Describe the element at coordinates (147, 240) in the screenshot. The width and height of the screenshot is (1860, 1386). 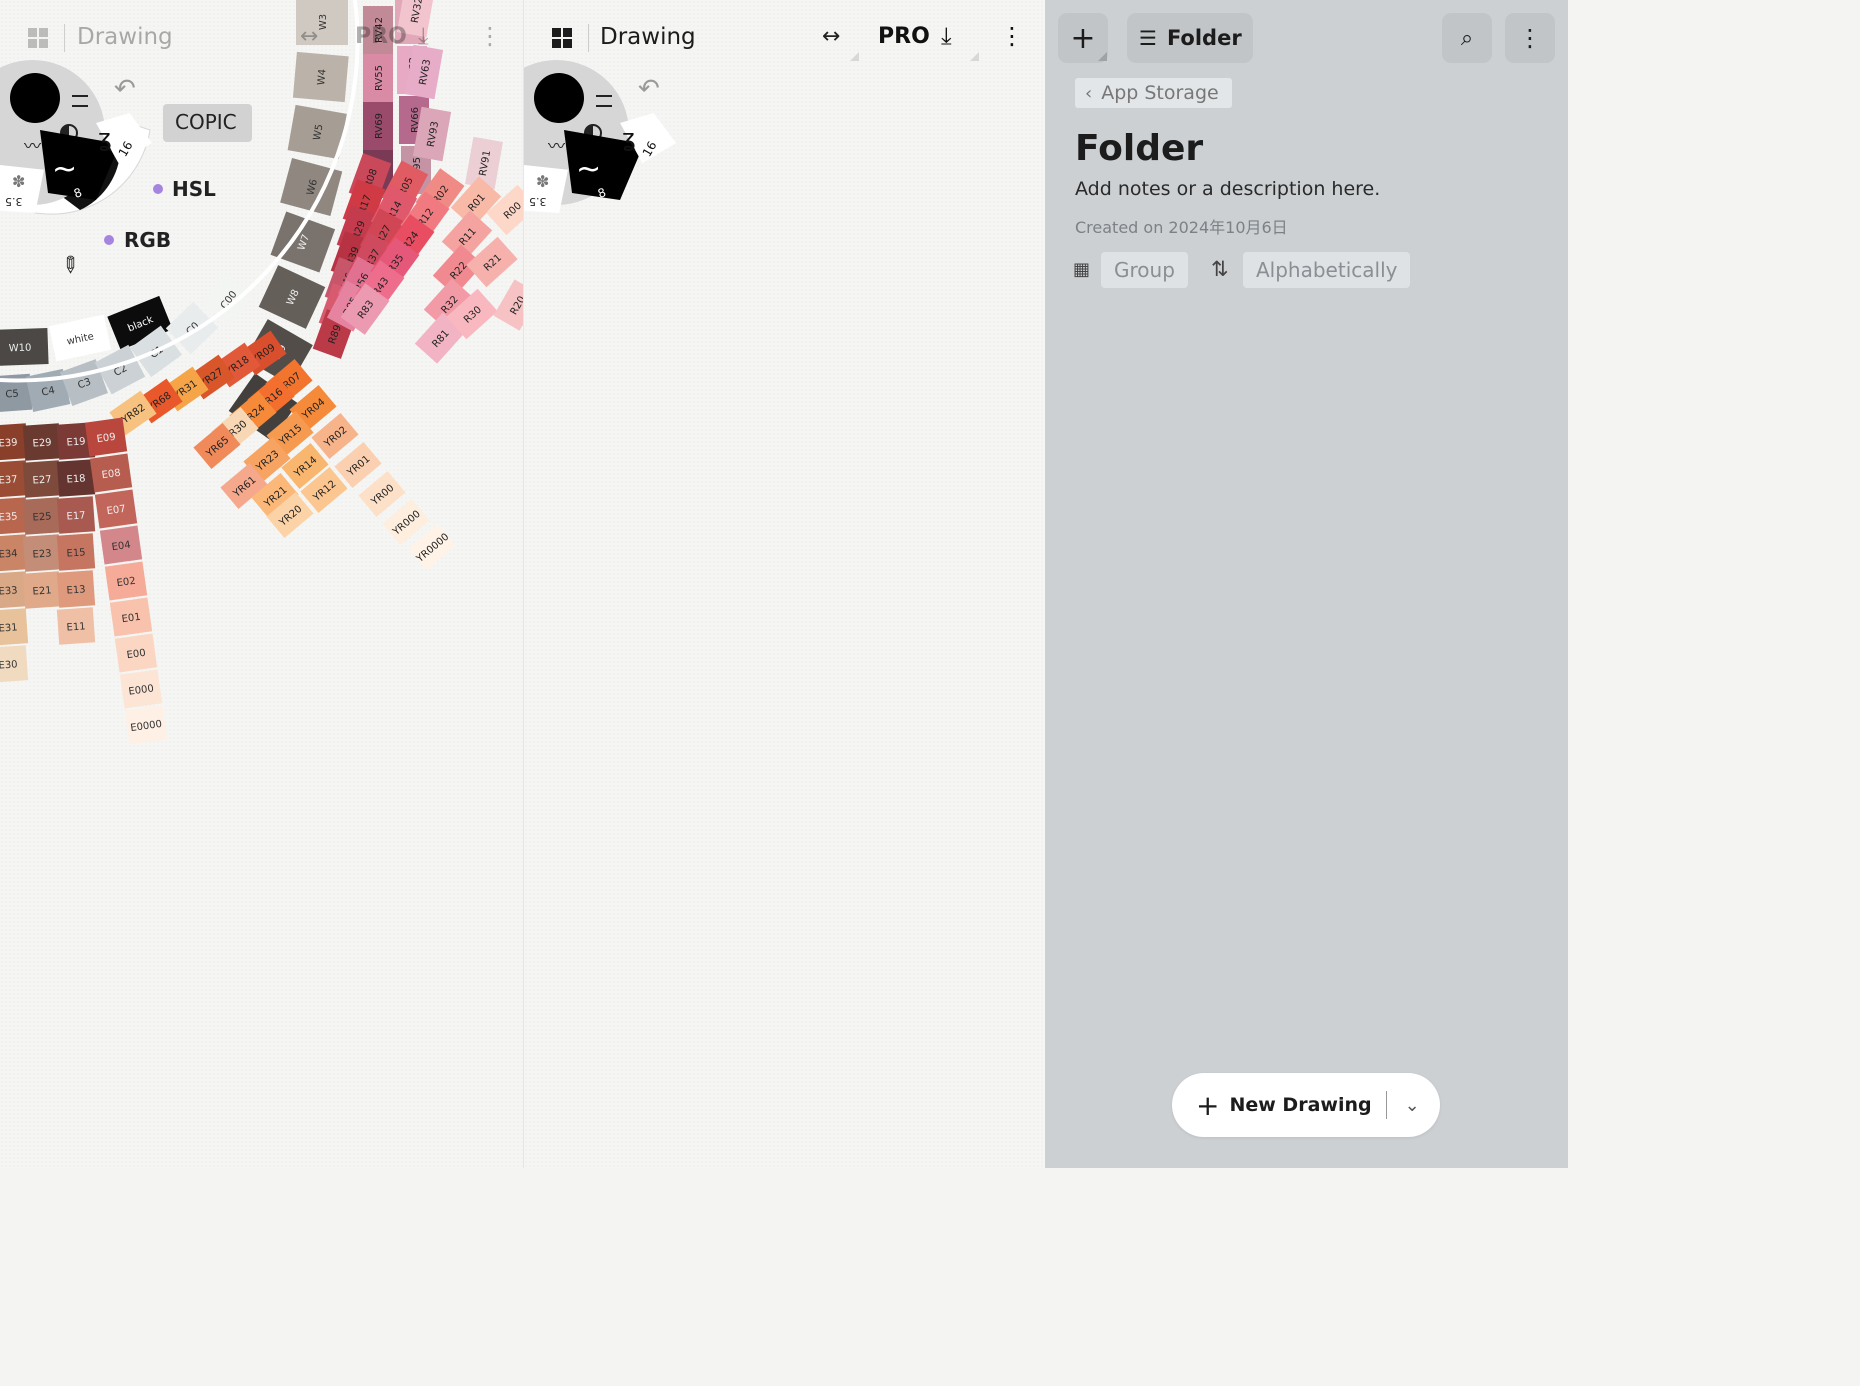
I see `rgb-mode-option: RGB` at that location.